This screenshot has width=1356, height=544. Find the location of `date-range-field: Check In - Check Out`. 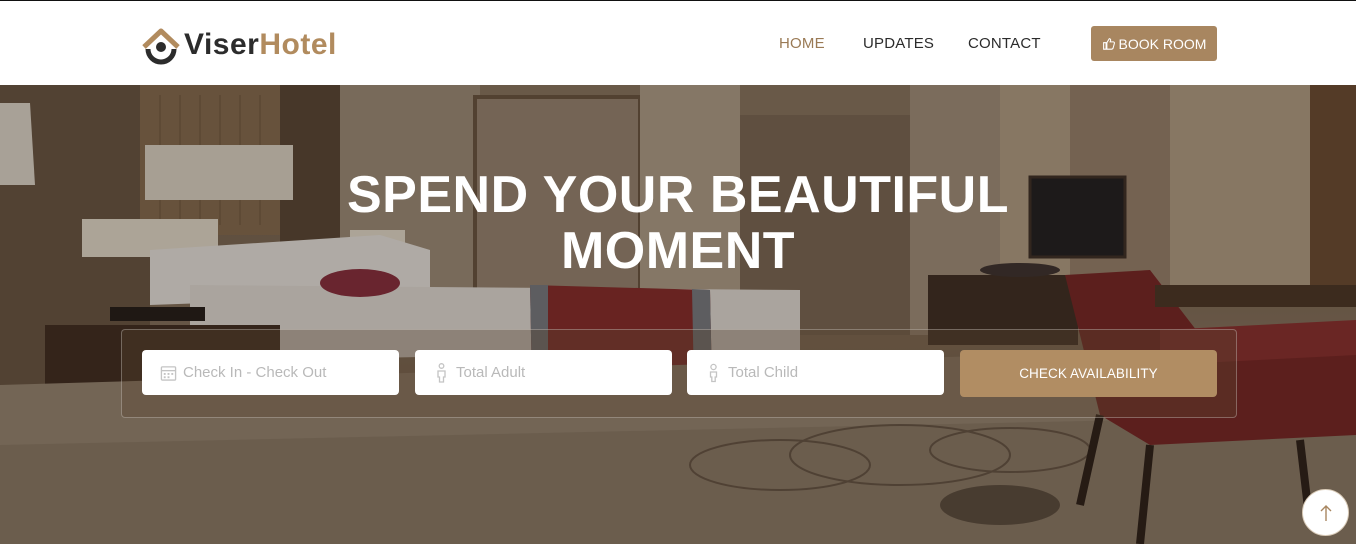

date-range-field: Check In - Check Out is located at coordinates (270, 372).